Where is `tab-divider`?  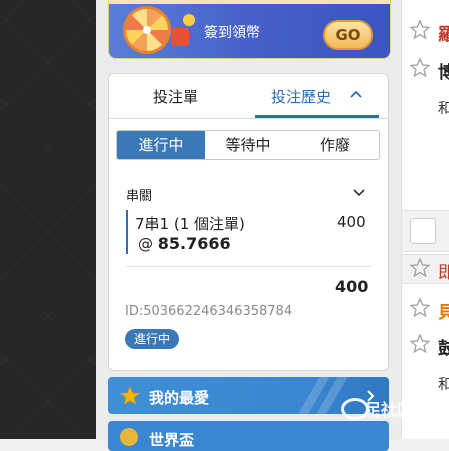 tab-divider is located at coordinates (248, 118).